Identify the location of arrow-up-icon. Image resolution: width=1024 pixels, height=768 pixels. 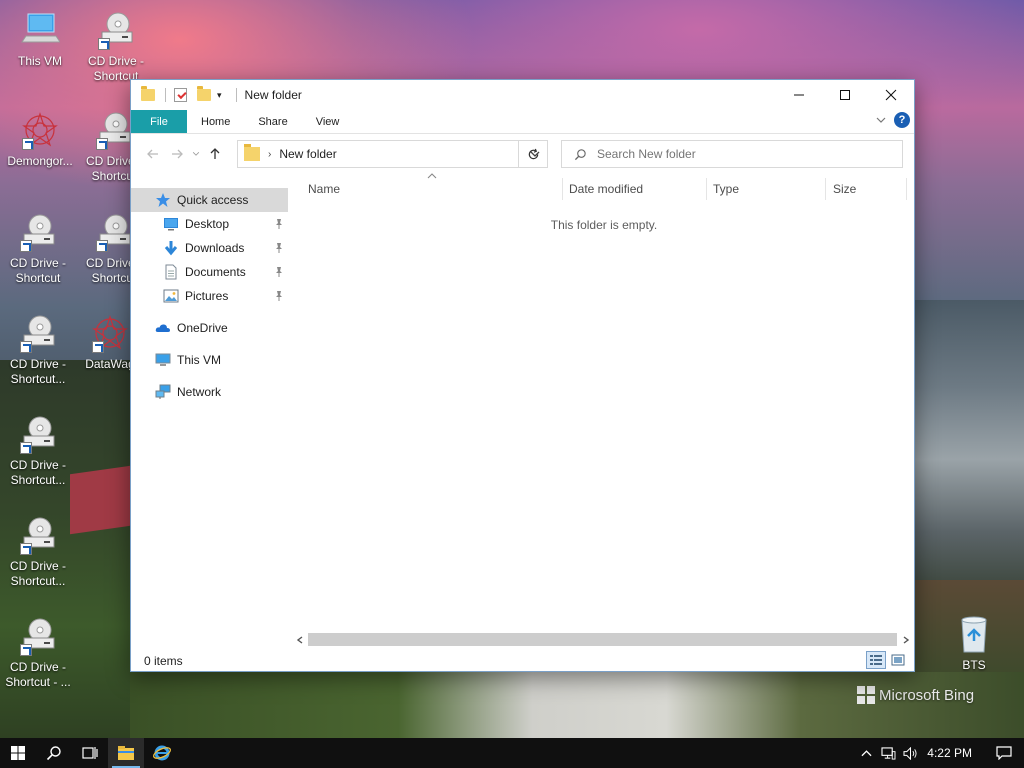
(215, 153).